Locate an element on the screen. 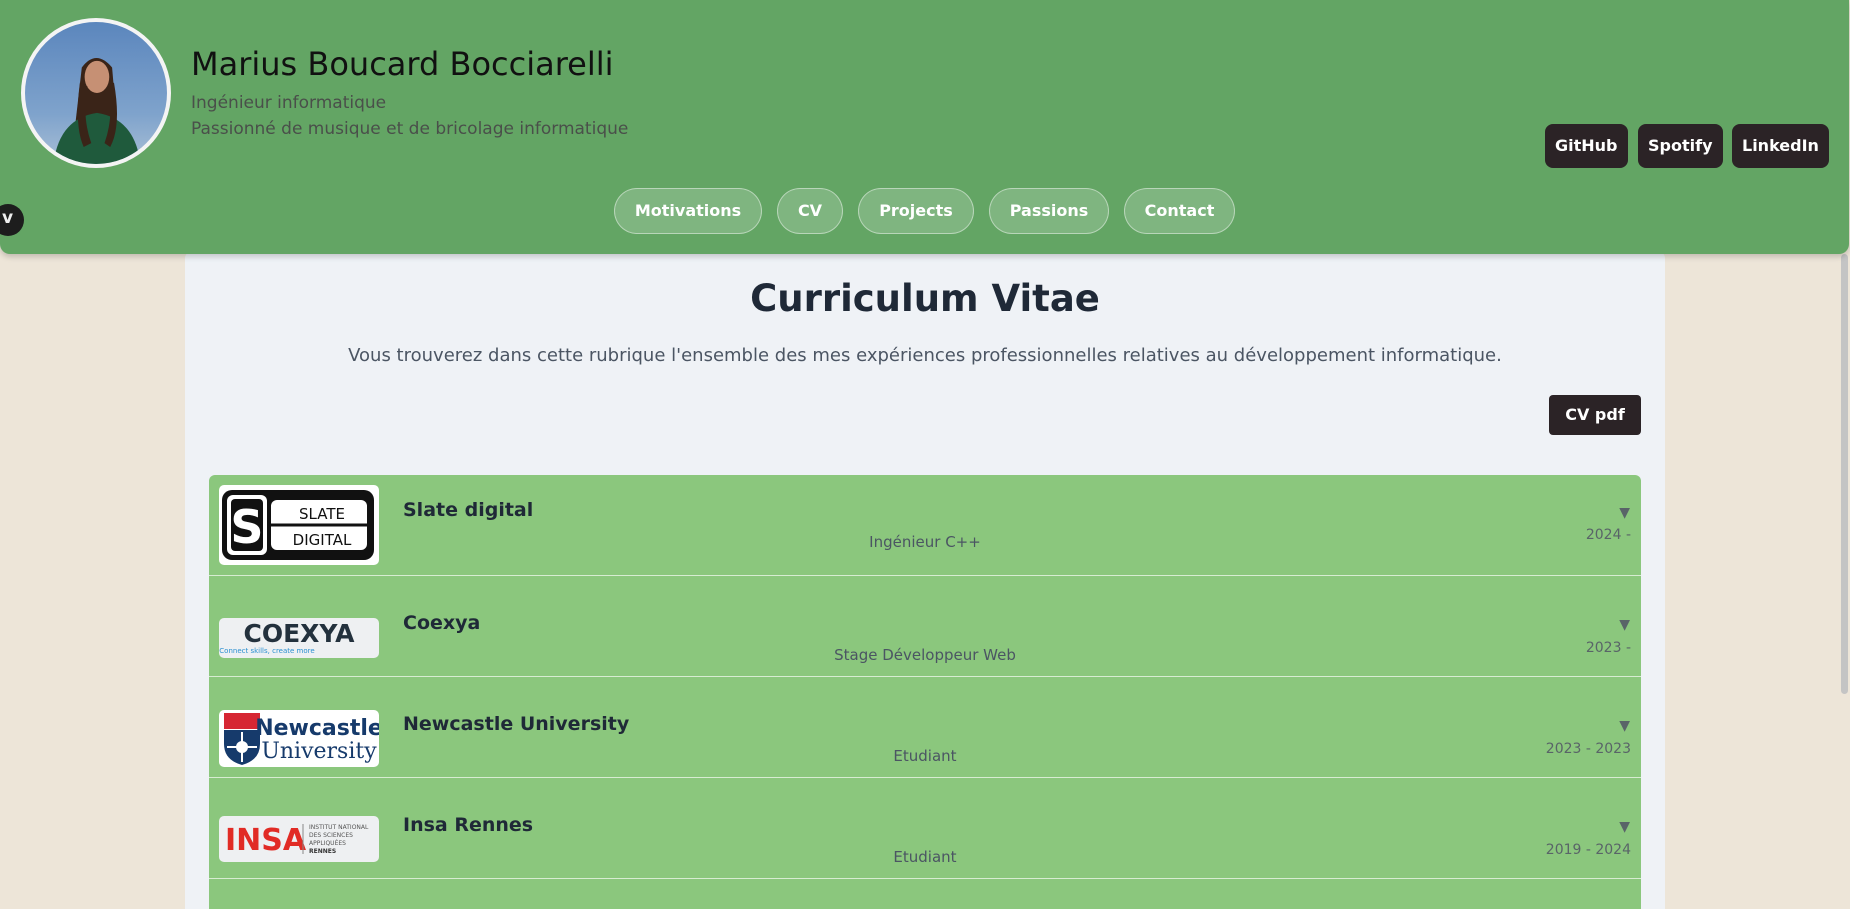 This screenshot has width=1850, height=909. spotify-link: Spotify is located at coordinates (1680, 146).